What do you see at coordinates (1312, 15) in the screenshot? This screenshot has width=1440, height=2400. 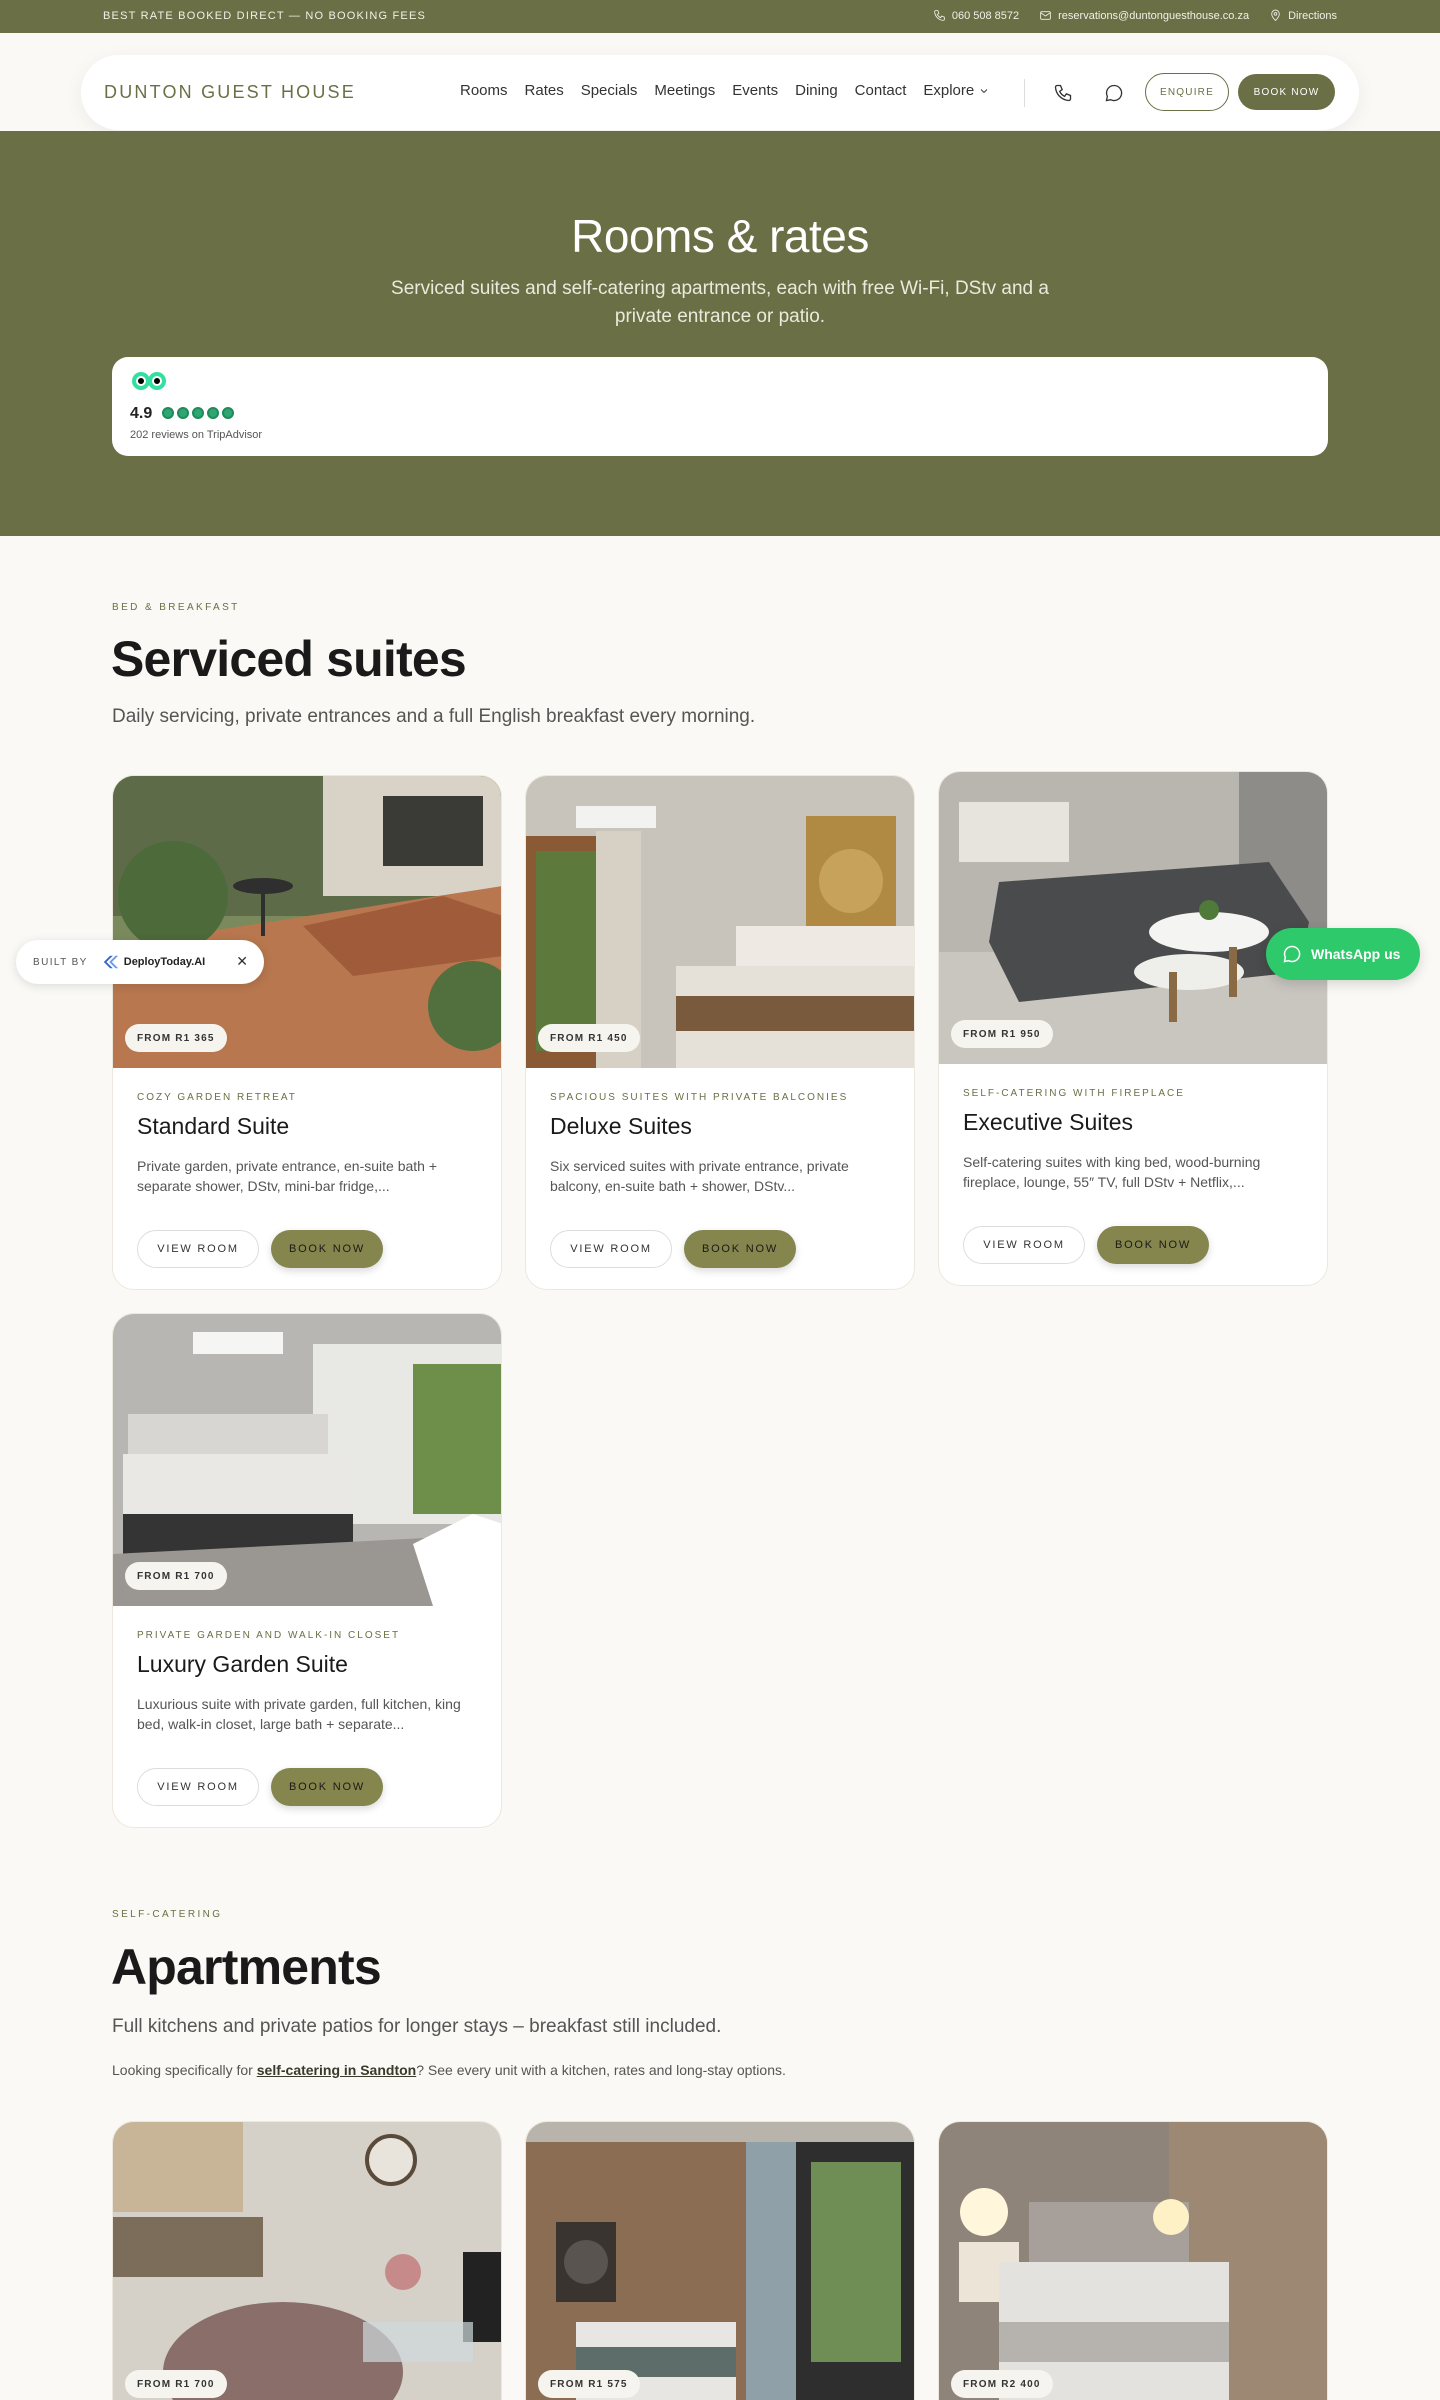 I see `directions-label: Directions` at bounding box center [1312, 15].